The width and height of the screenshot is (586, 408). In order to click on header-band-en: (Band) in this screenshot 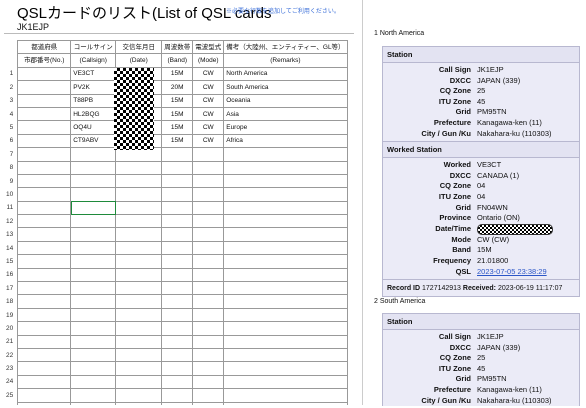, I will do `click(177, 60)`.